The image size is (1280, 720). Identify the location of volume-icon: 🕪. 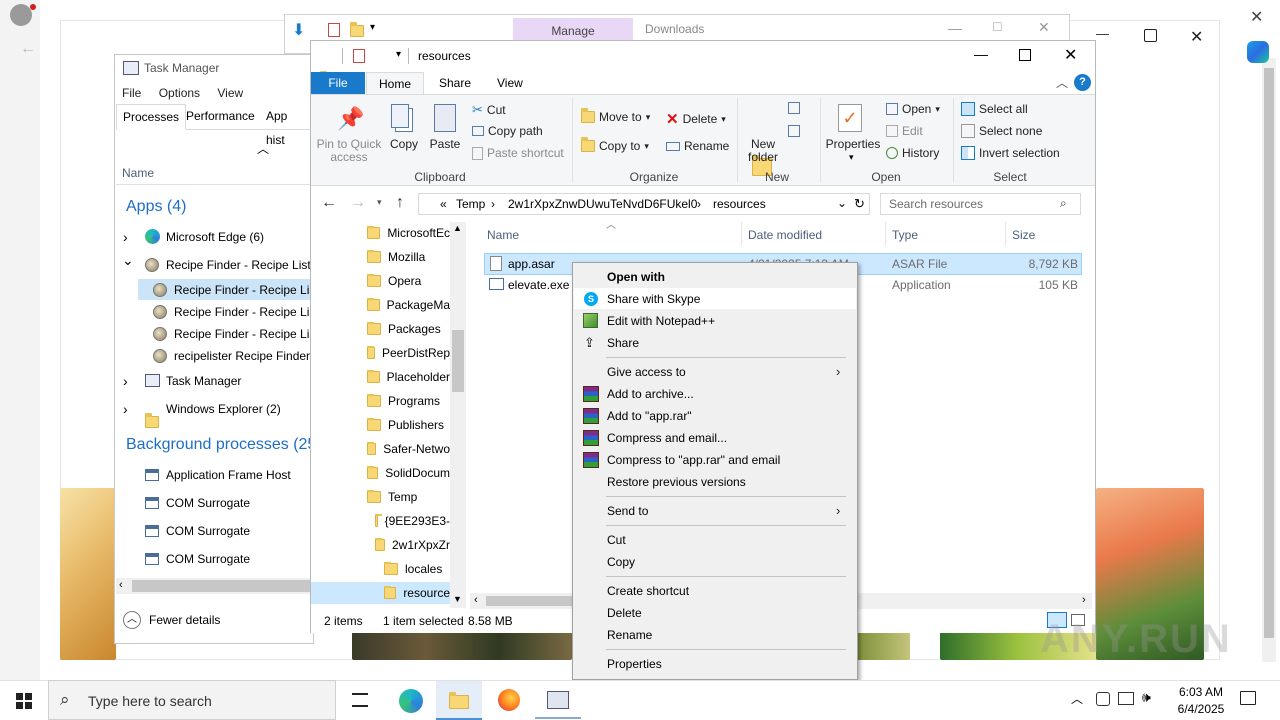
(1146, 697).